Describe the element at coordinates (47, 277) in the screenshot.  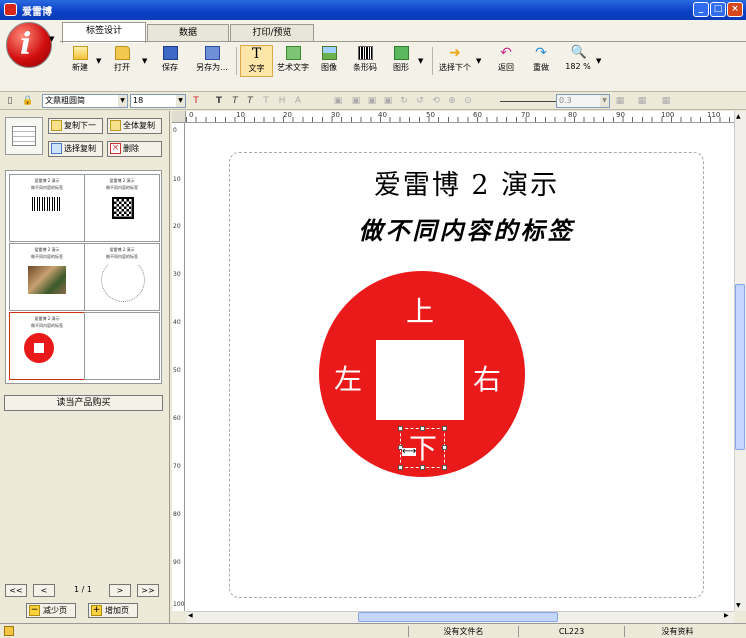
I see `thumbnail-photo: 爱雷博 2 演示 做不同内容的标签` at that location.